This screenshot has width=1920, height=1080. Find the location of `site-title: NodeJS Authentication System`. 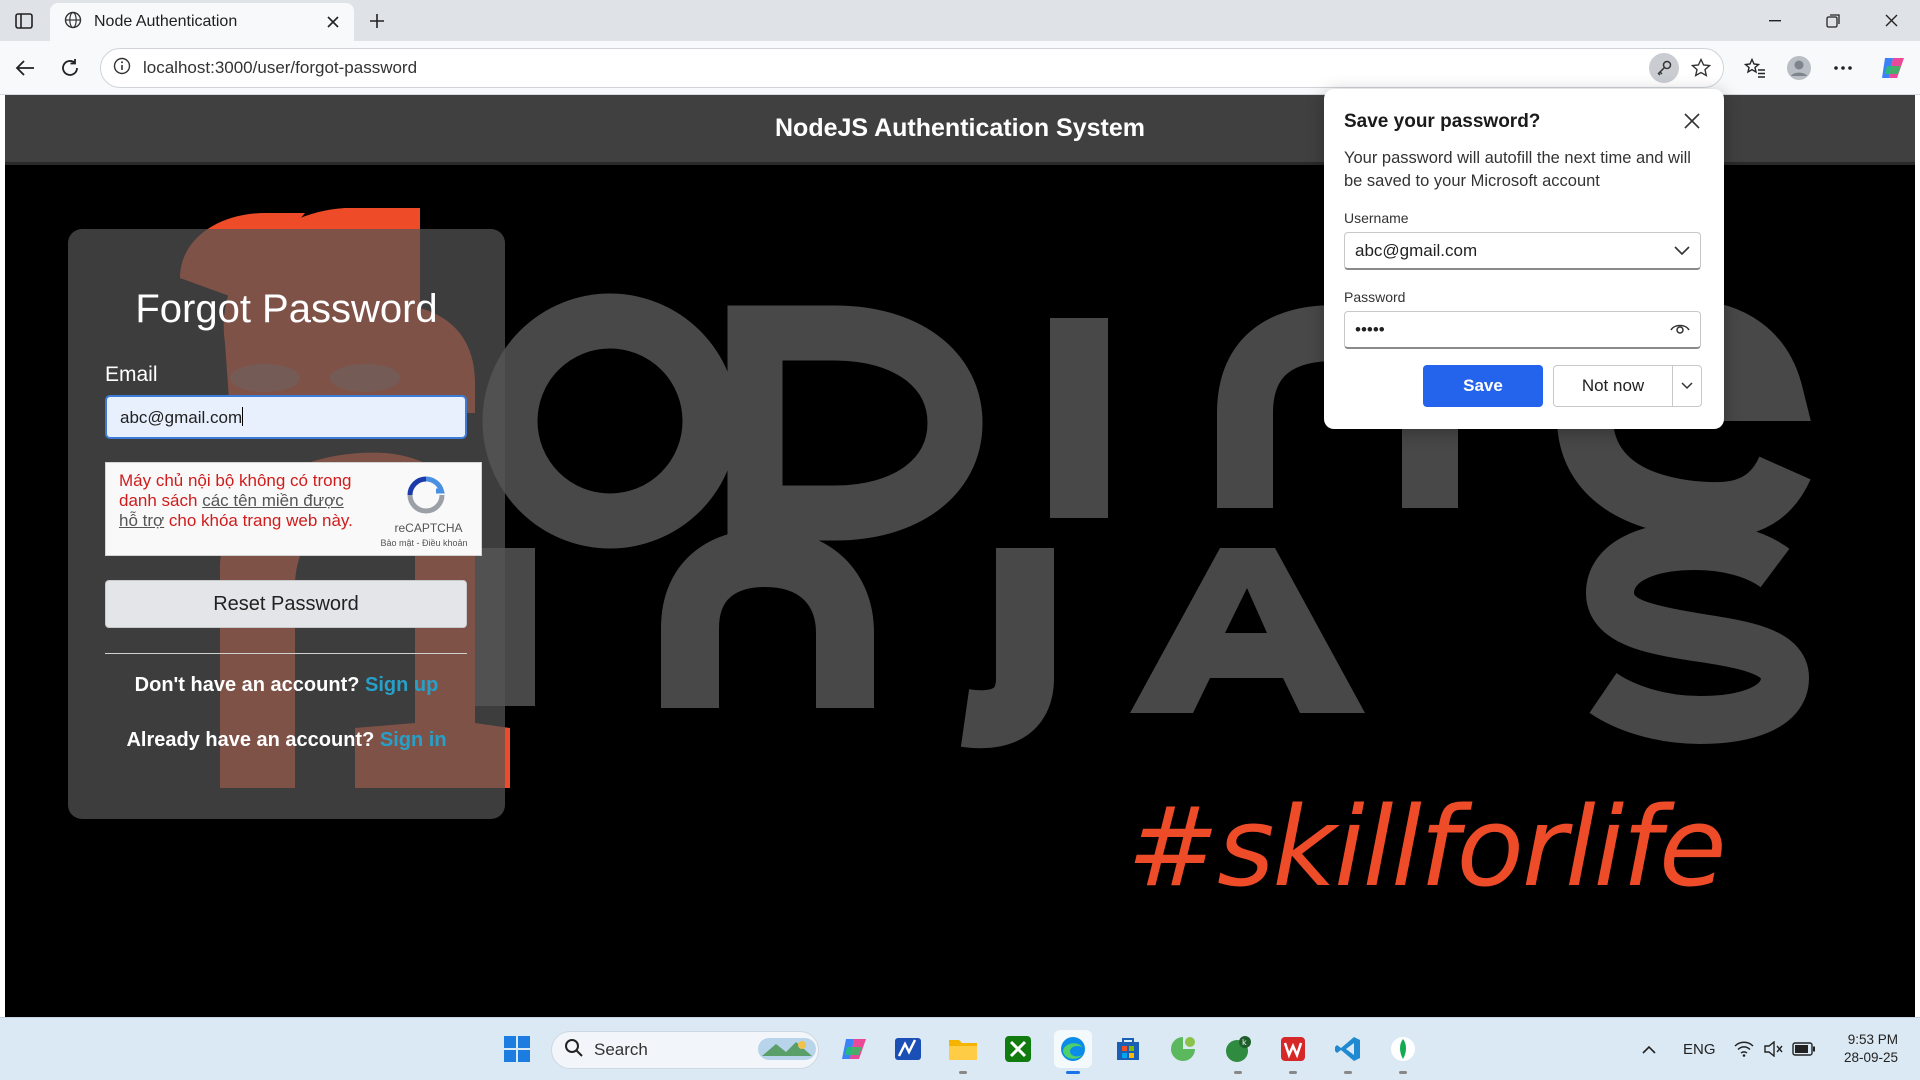

site-title: NodeJS Authentication System is located at coordinates (960, 128).